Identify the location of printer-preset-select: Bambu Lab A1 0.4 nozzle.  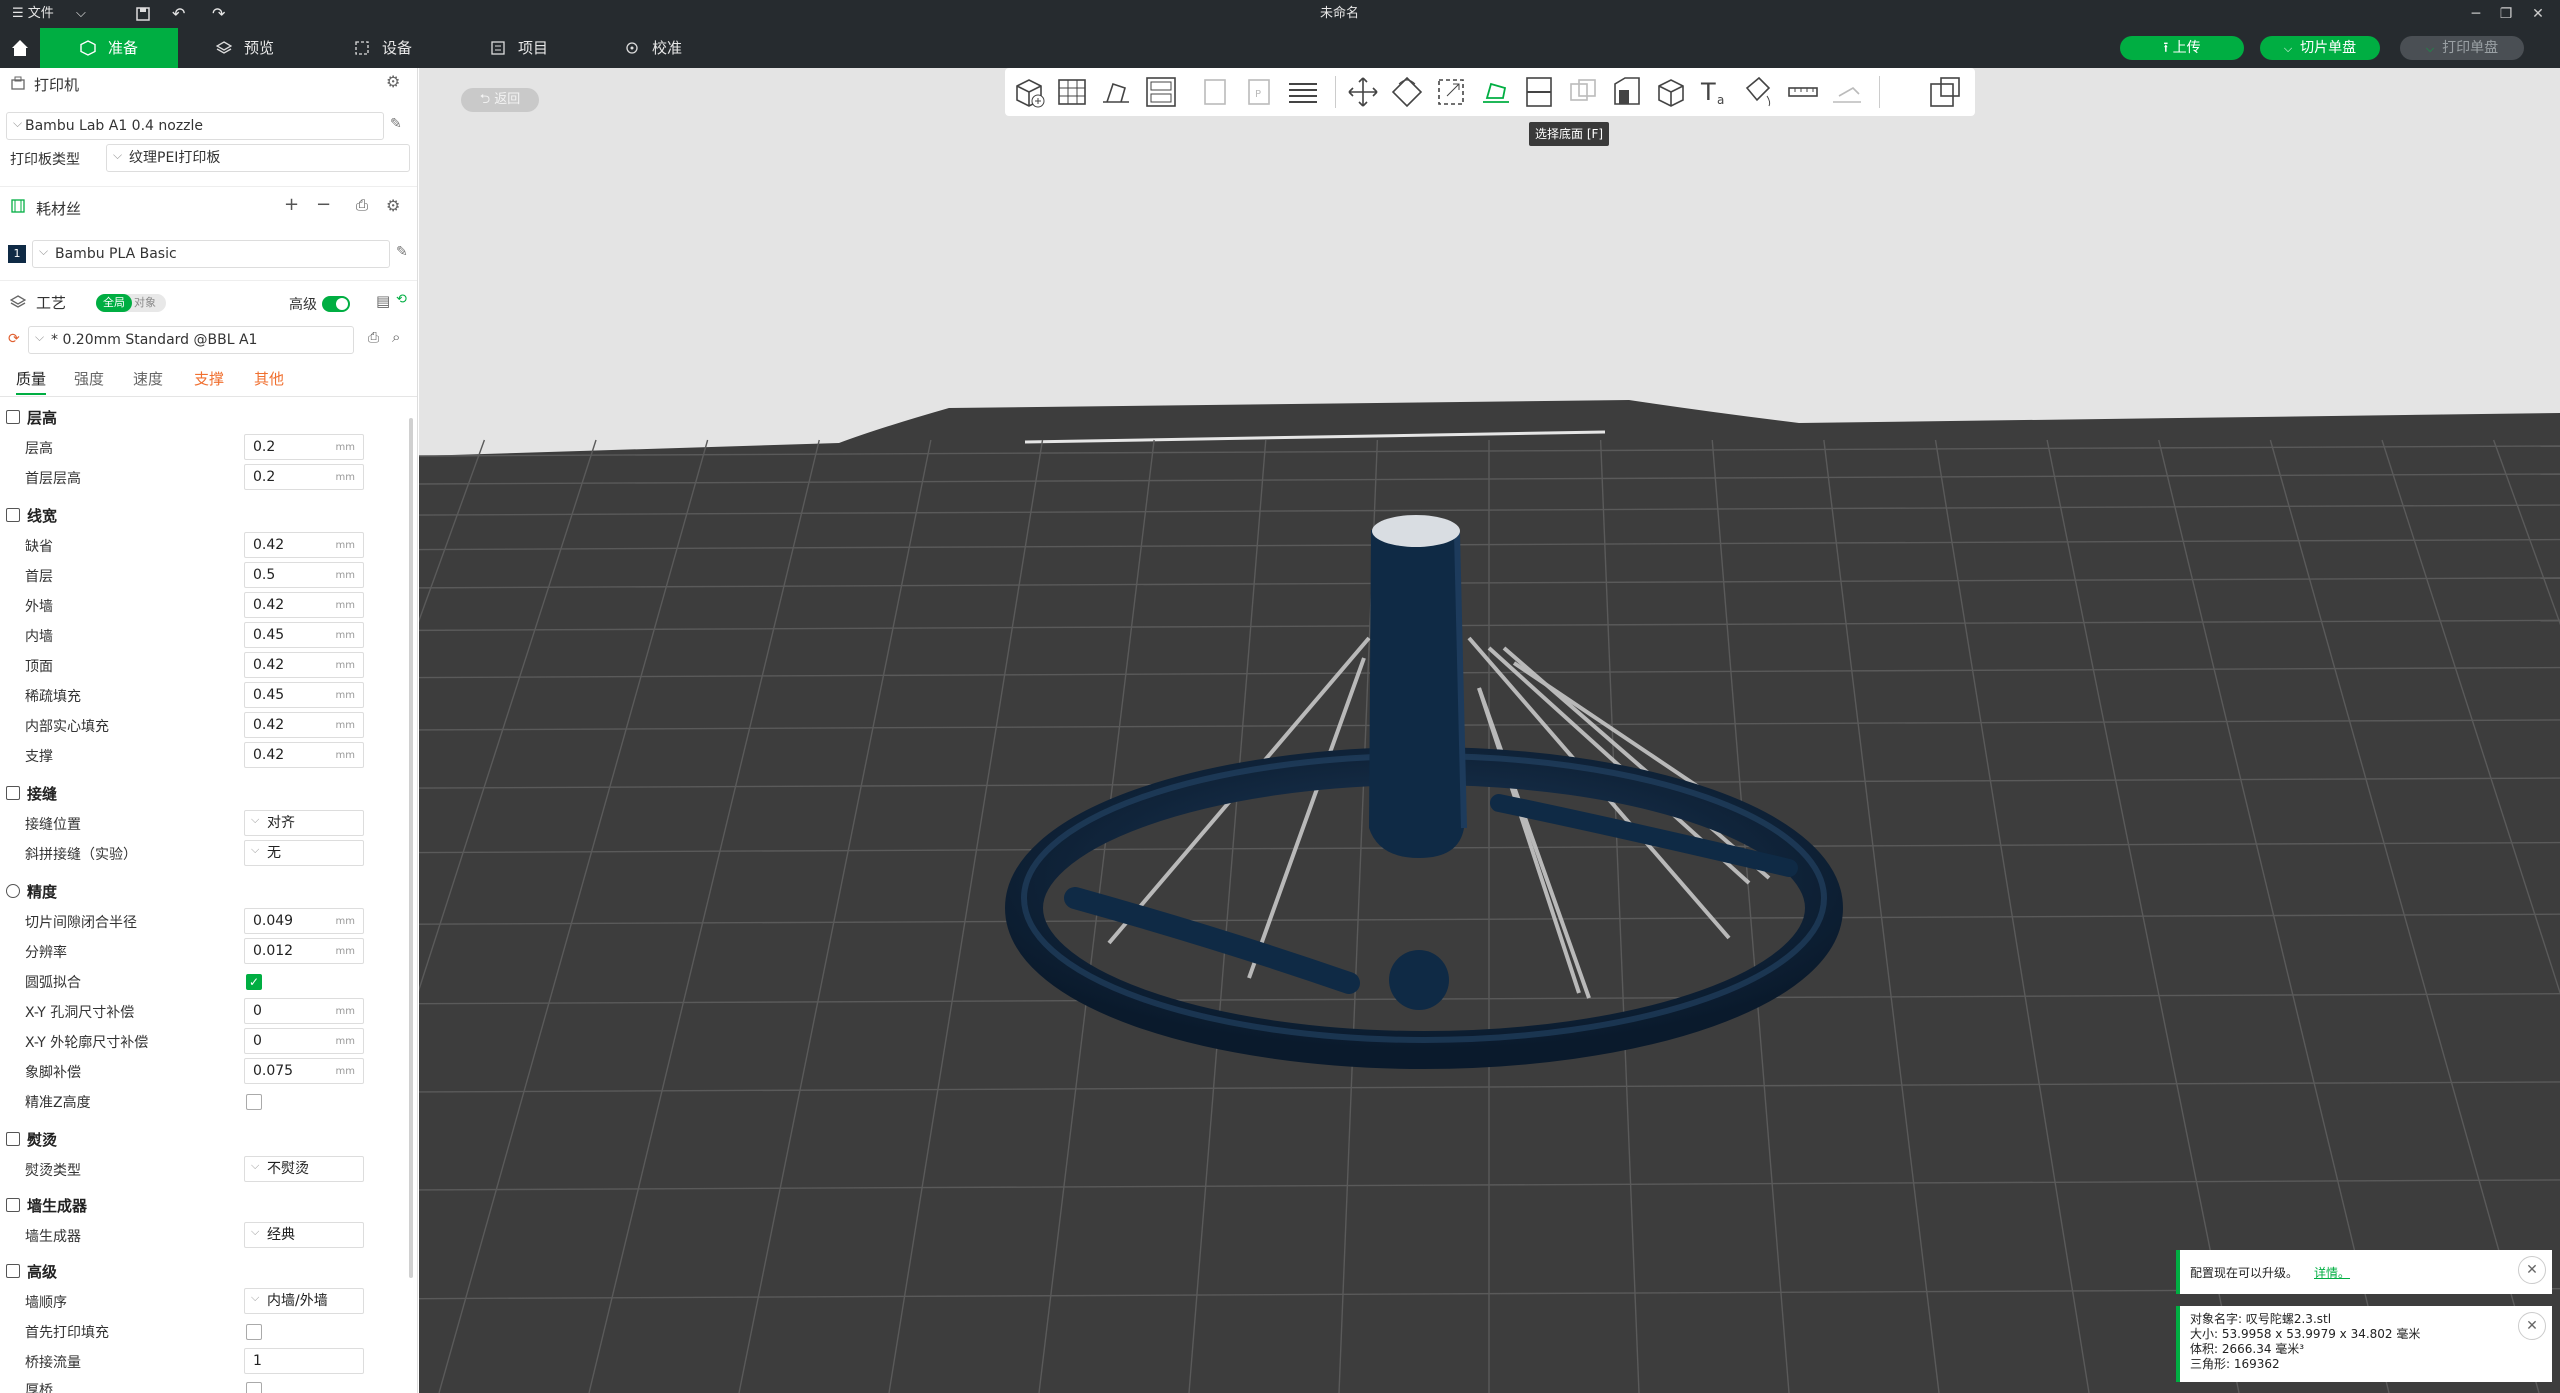
(195, 125).